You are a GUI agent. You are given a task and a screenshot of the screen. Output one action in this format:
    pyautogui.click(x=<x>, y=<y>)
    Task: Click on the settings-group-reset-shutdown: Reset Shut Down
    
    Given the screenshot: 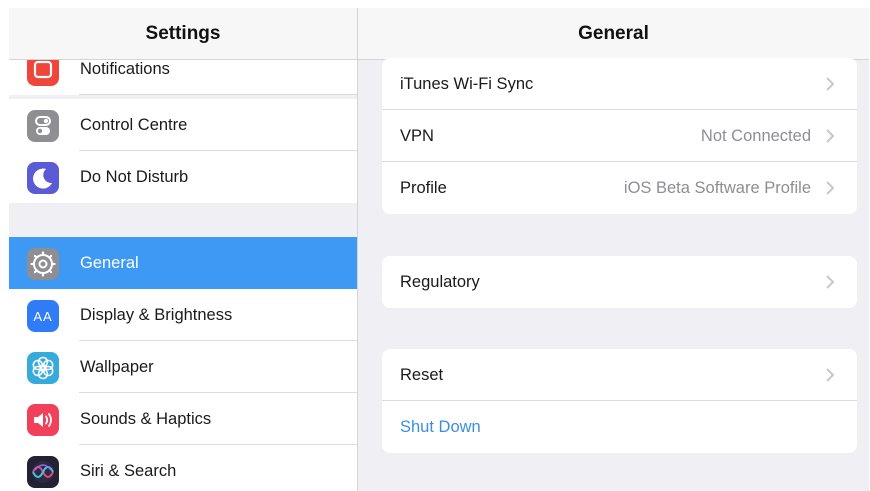 What is the action you would take?
    pyautogui.click(x=619, y=401)
    